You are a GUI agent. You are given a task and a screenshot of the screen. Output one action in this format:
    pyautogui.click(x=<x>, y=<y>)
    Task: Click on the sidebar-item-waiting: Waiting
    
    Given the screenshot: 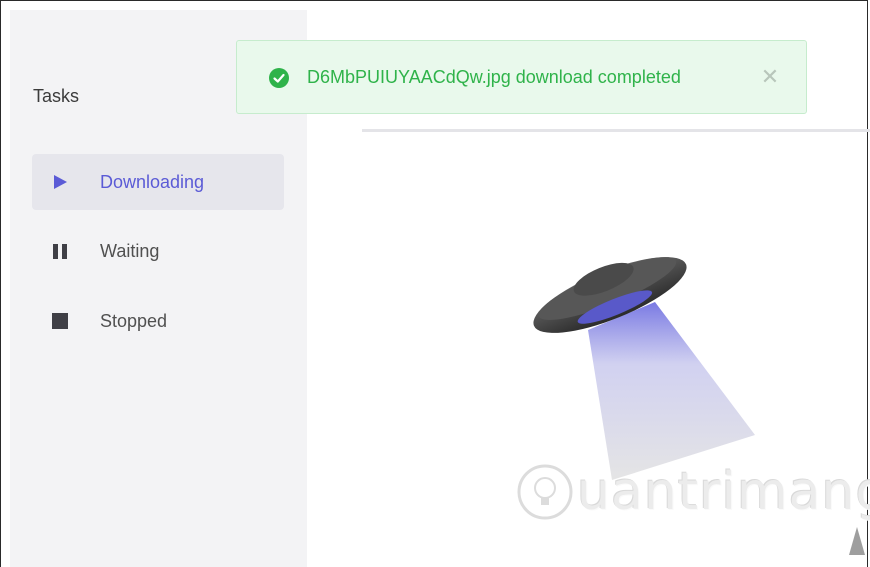 What is the action you would take?
    pyautogui.click(x=158, y=251)
    